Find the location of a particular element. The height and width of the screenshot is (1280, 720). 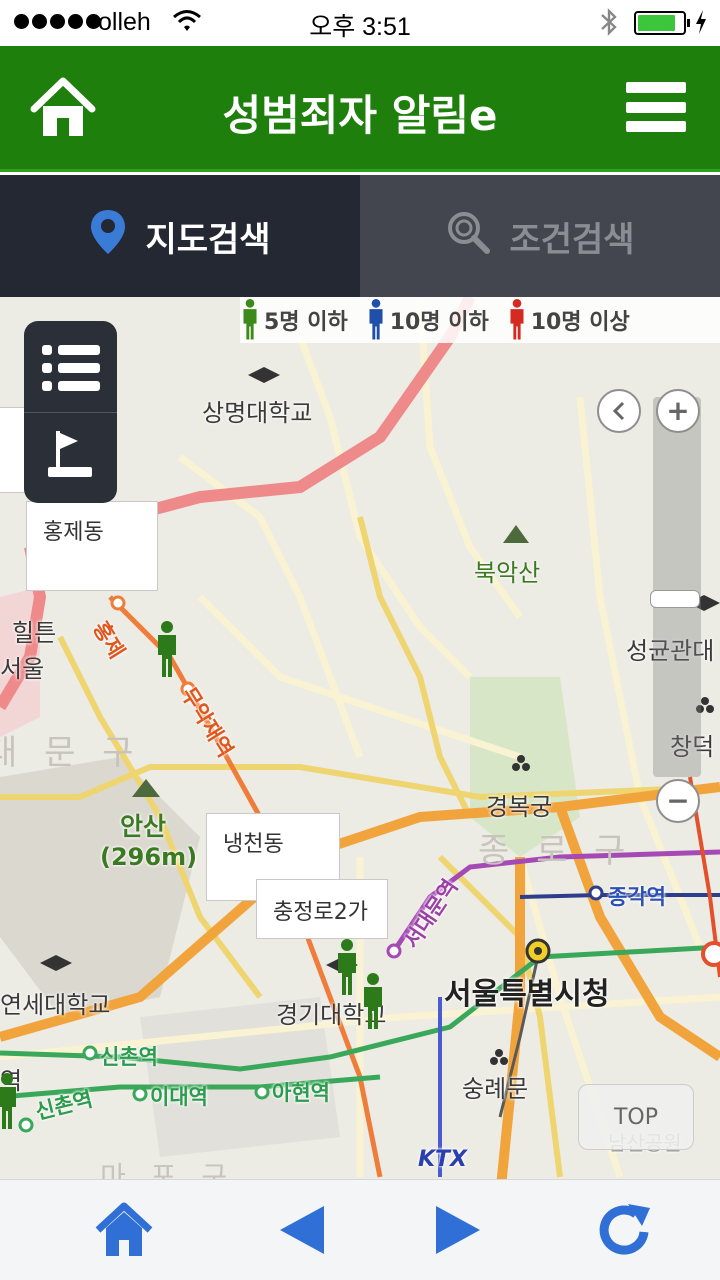

search-icon is located at coordinates (468, 236).